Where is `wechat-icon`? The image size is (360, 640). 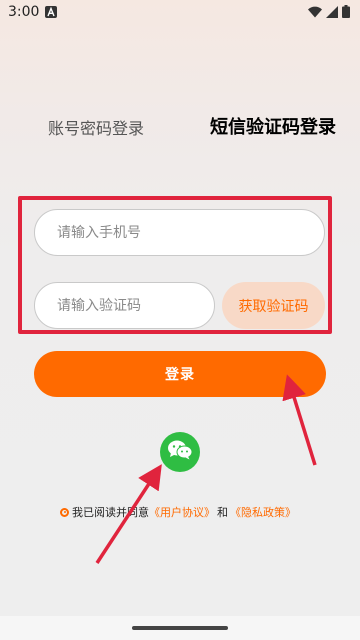 wechat-icon is located at coordinates (180, 452).